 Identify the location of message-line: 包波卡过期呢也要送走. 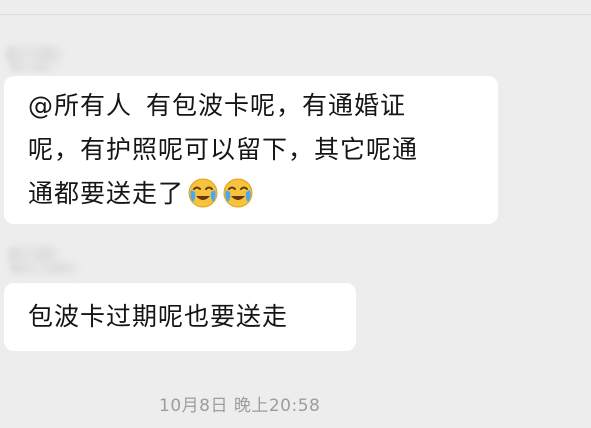
(158, 317).